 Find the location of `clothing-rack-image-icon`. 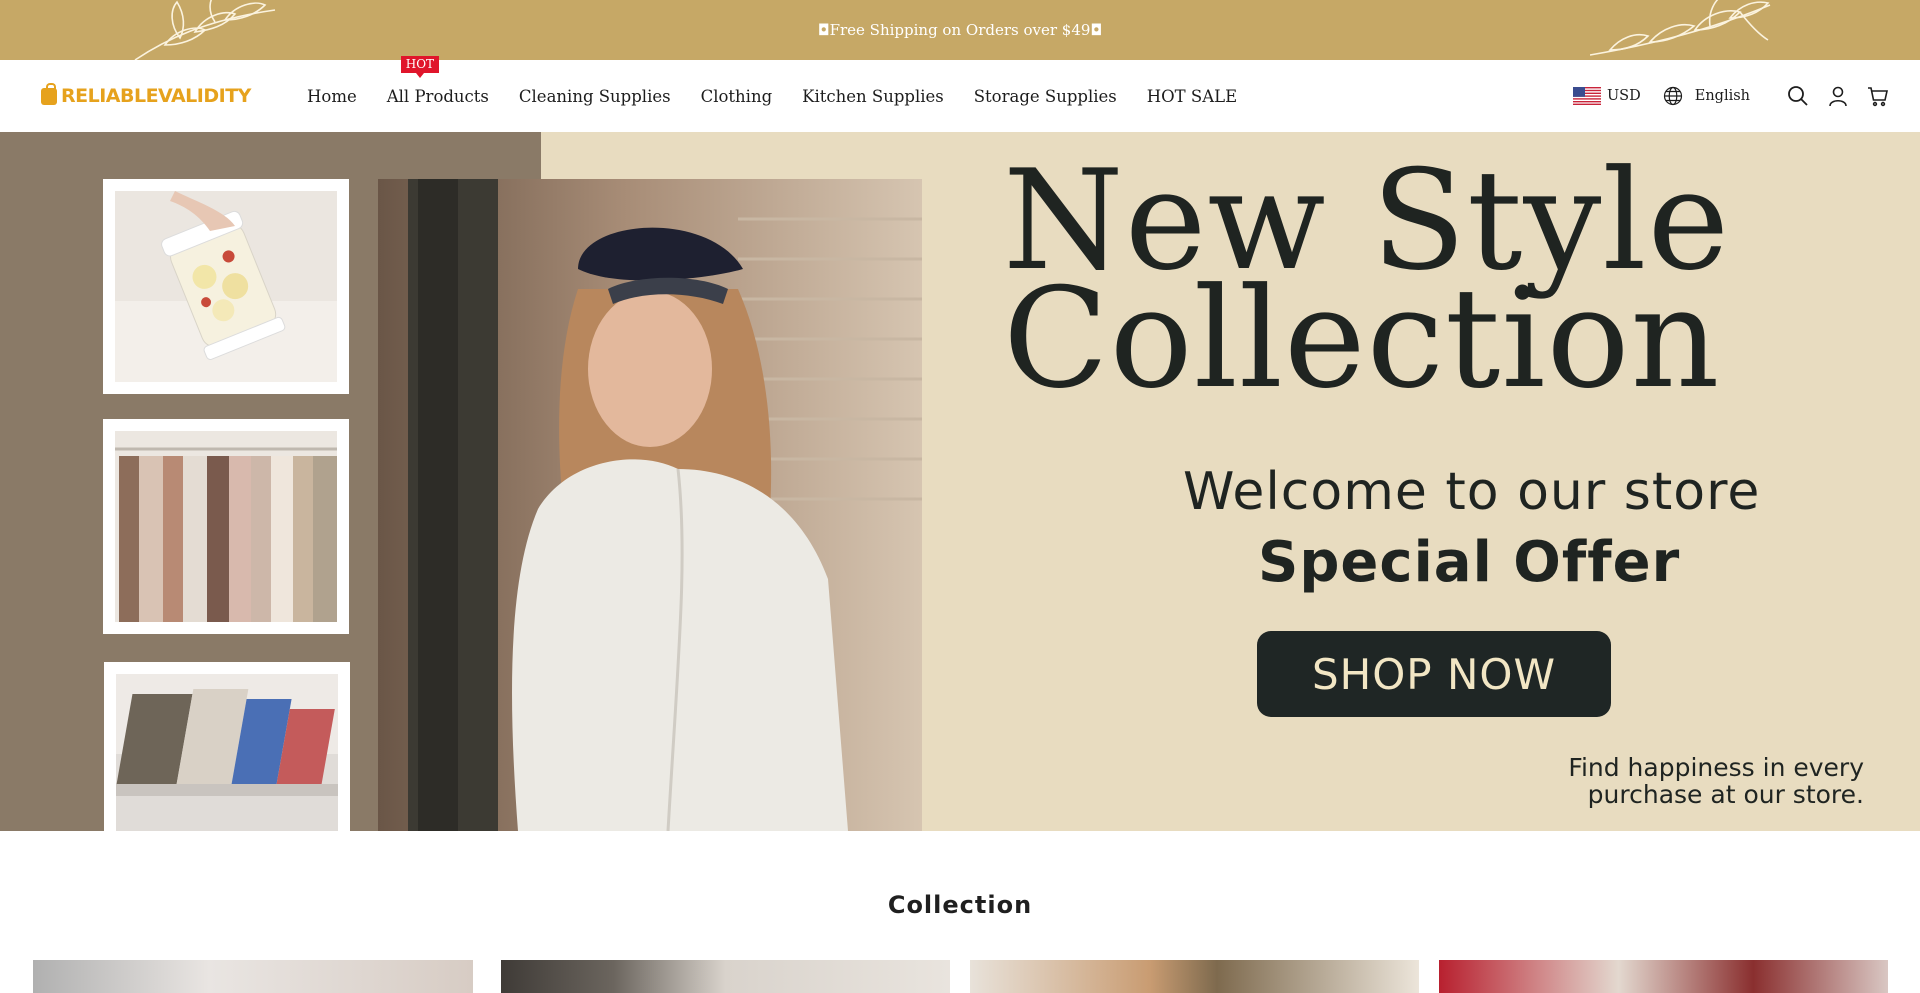

clothing-rack-image-icon is located at coordinates (226, 526).